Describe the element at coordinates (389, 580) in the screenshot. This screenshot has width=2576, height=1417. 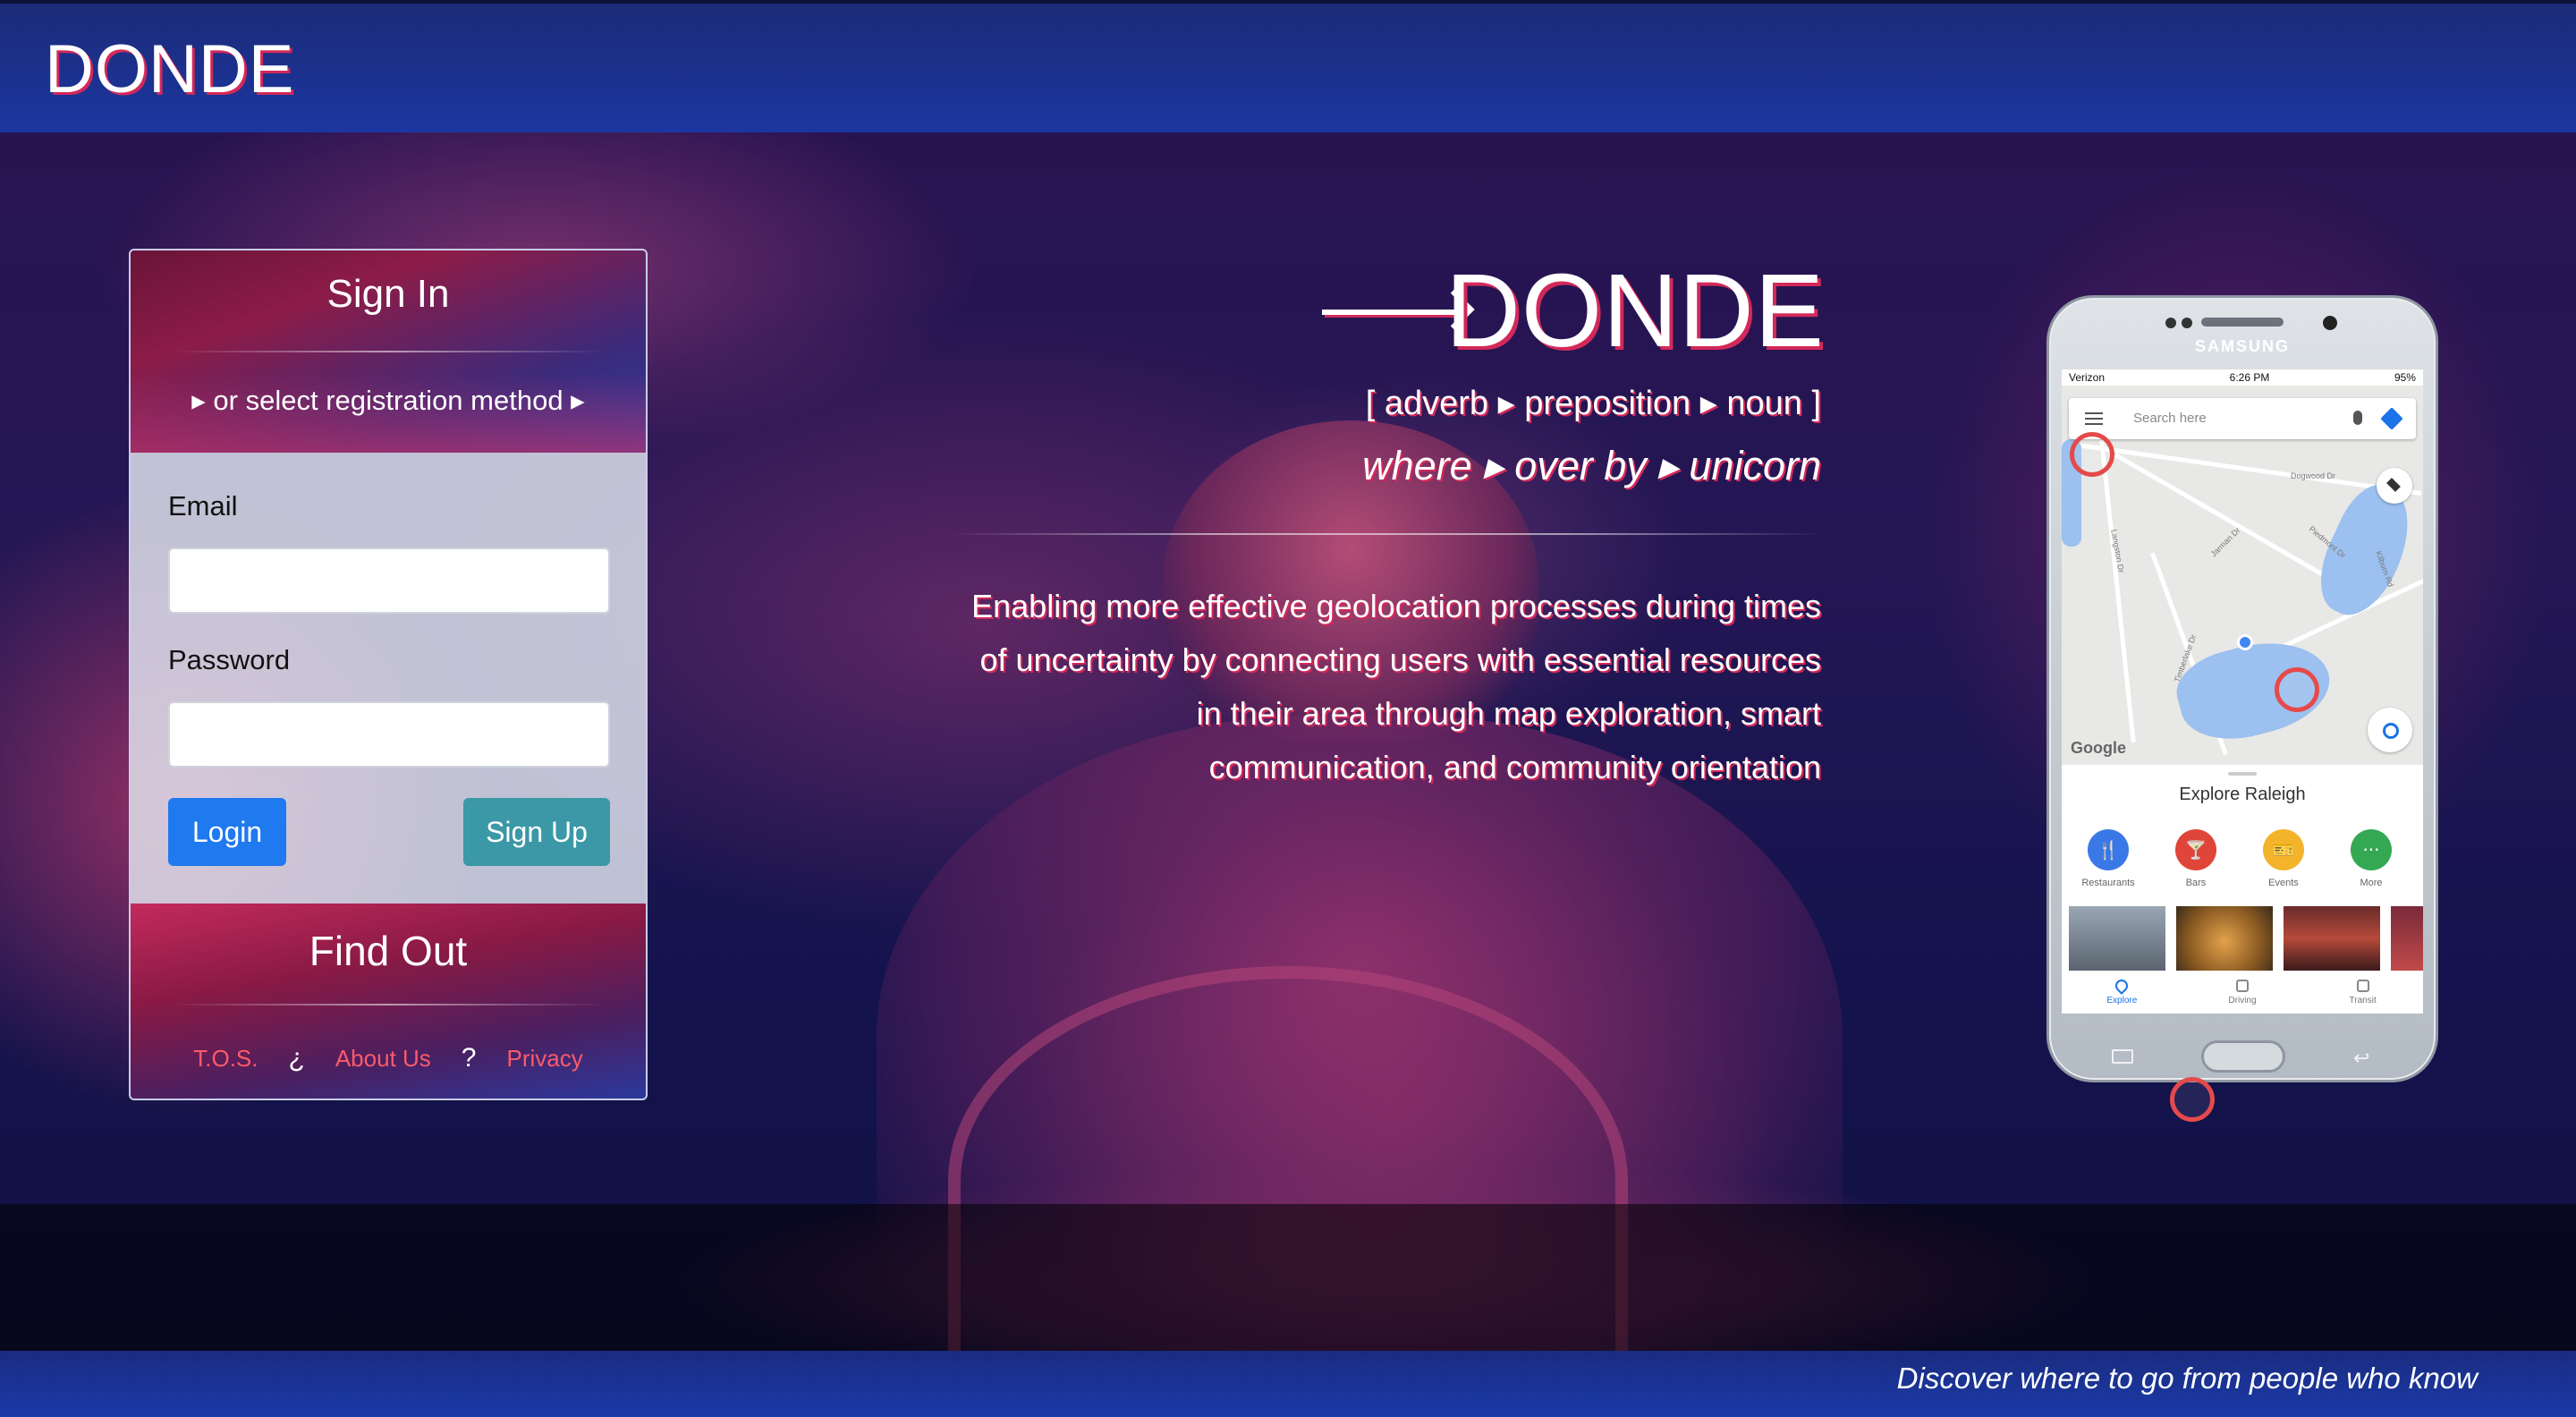
I see `email-field` at that location.